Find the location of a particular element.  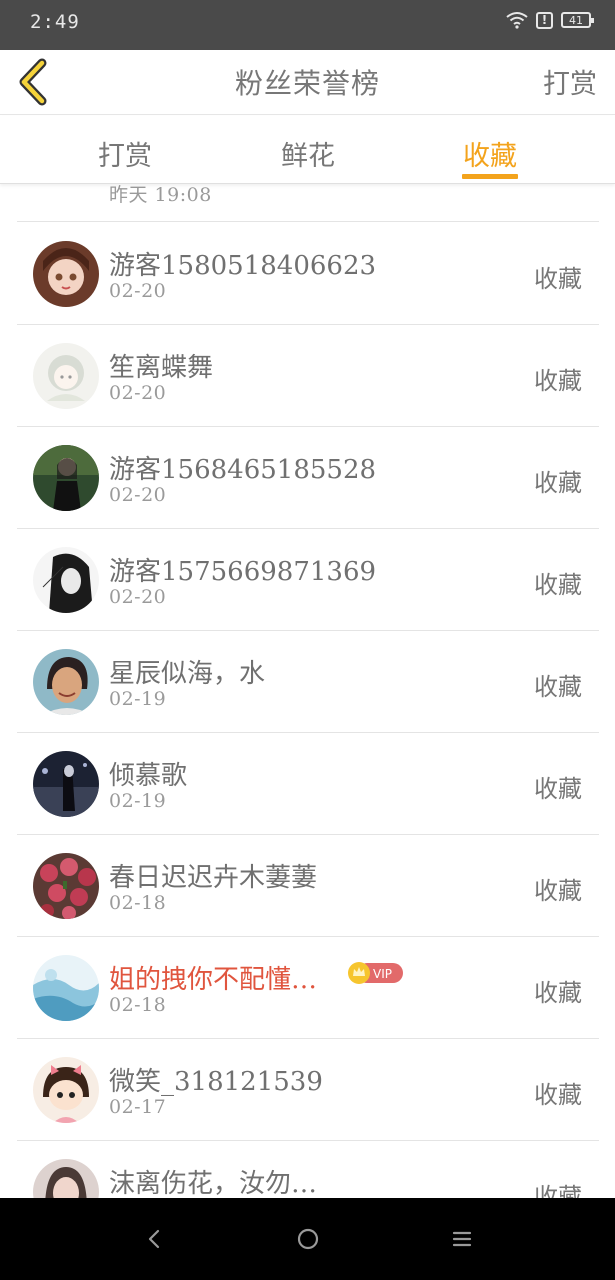

monochrome-girl-avatar is located at coordinates (66, 580).